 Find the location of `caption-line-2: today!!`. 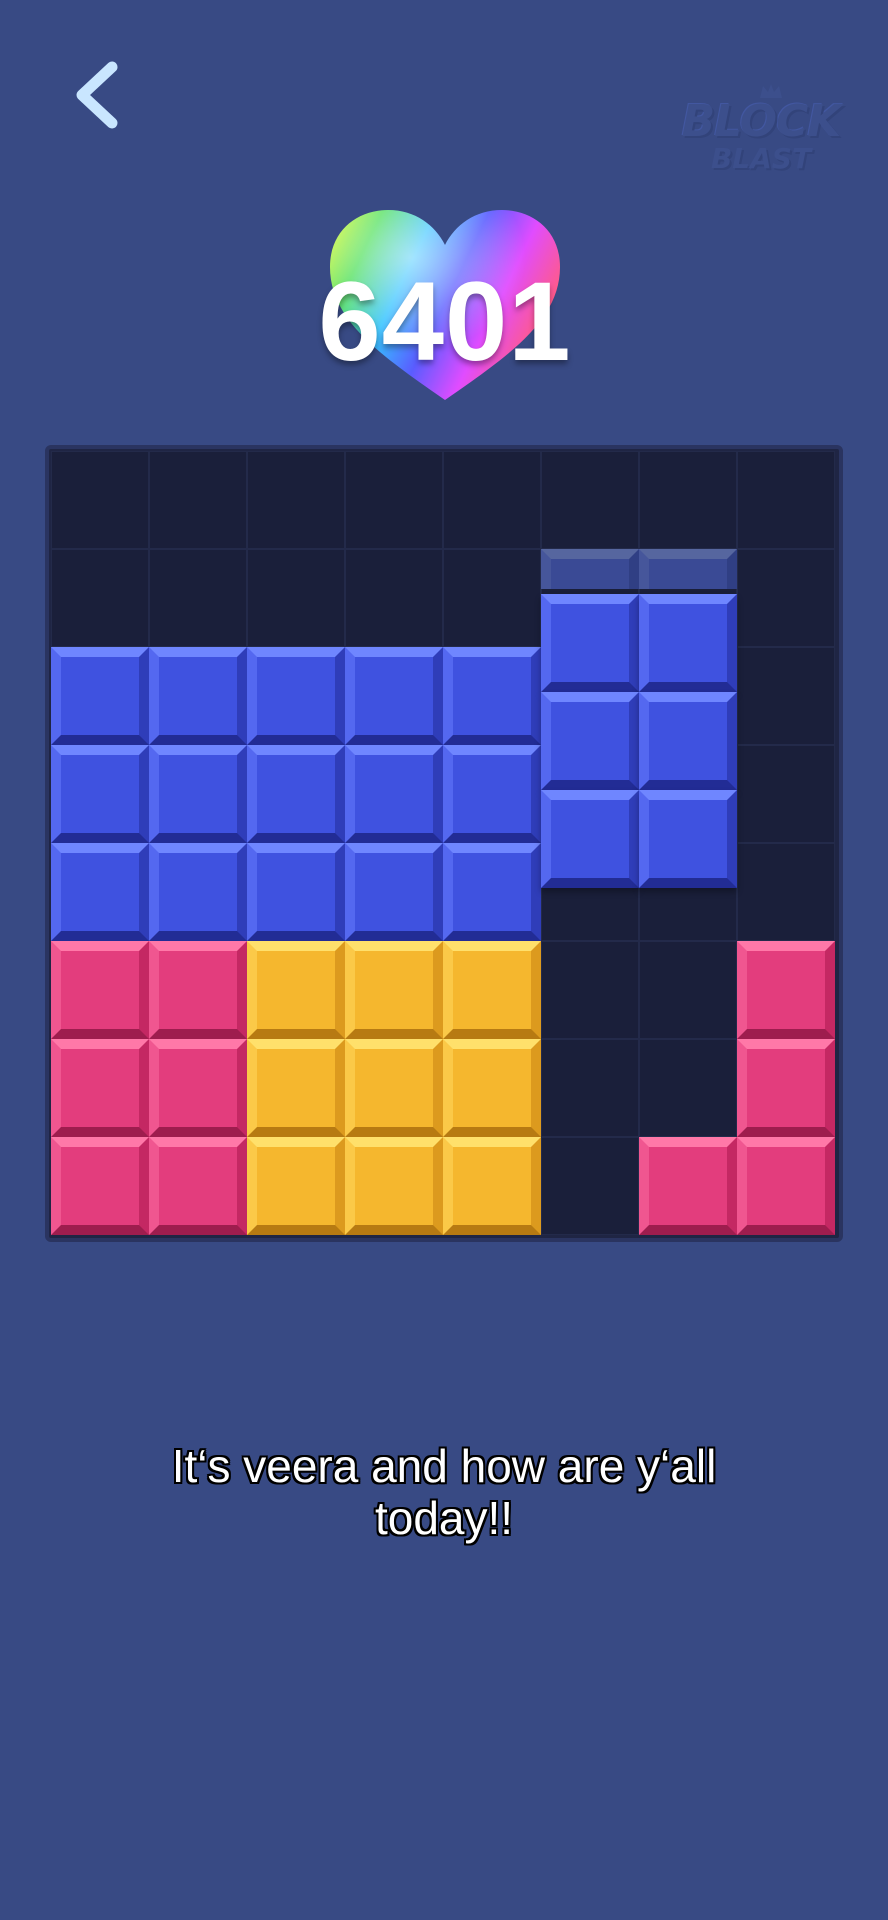

caption-line-2: today!! is located at coordinates (444, 1518).